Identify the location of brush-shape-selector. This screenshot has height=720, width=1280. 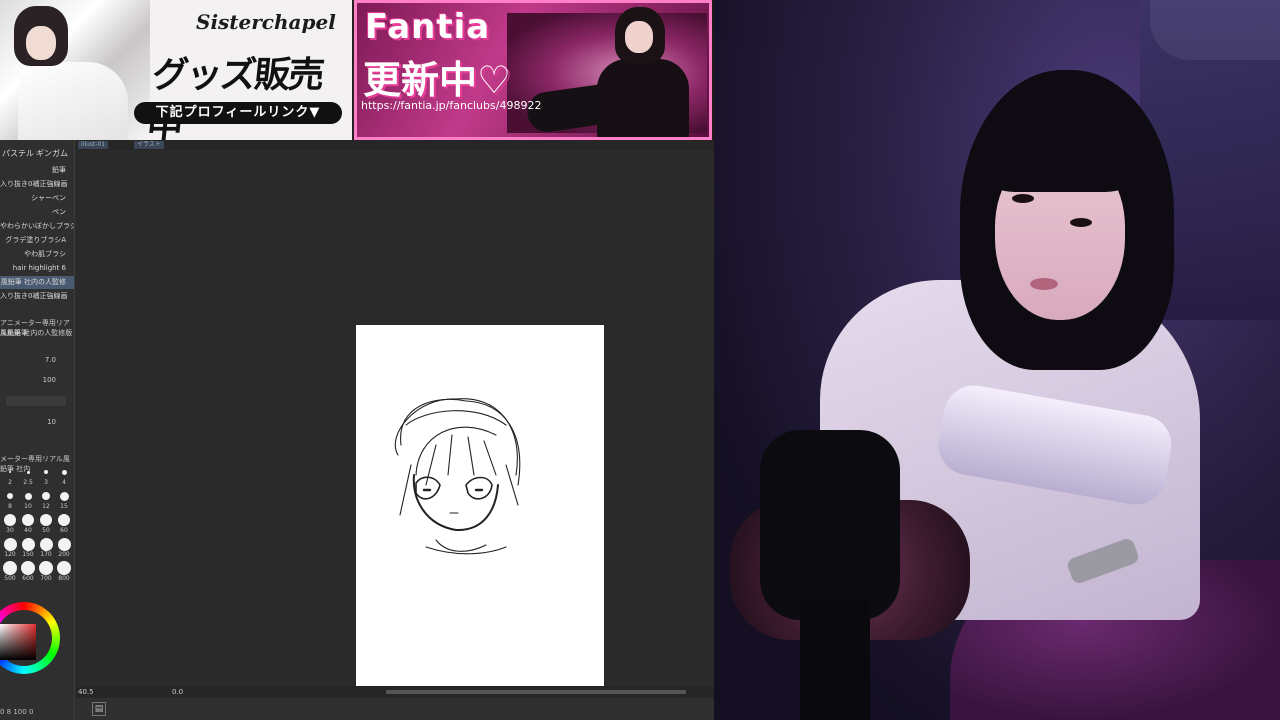
(36, 401).